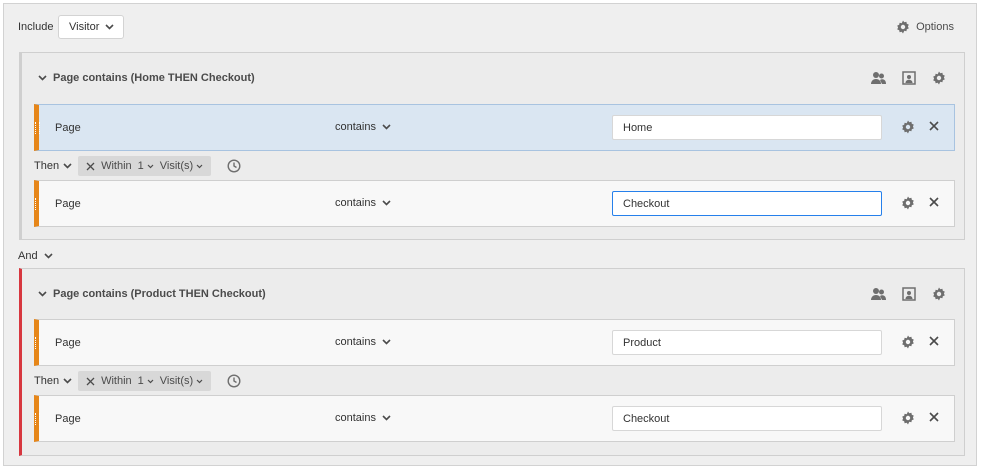  I want to click on container-1-header: Page contains (Home THEN Checkout), so click(146, 78).